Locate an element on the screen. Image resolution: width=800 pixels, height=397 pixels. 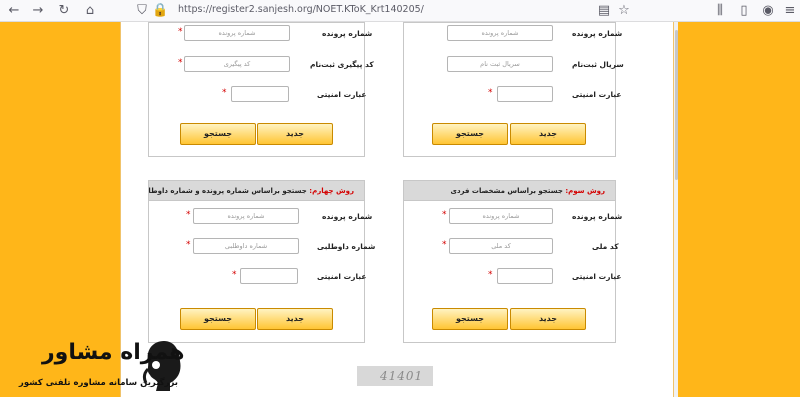
applicant-number-input: شماره داوطلبی is located at coordinates (246, 246).